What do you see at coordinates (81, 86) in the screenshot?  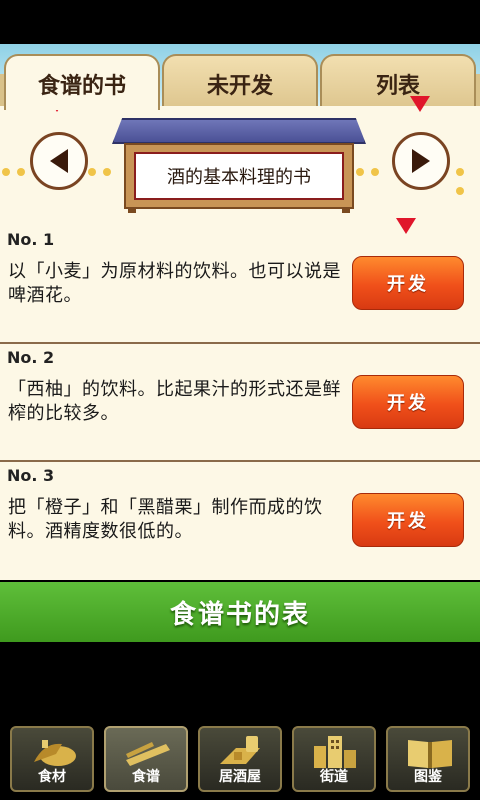 I see `tab-label: 食谱的书` at bounding box center [81, 86].